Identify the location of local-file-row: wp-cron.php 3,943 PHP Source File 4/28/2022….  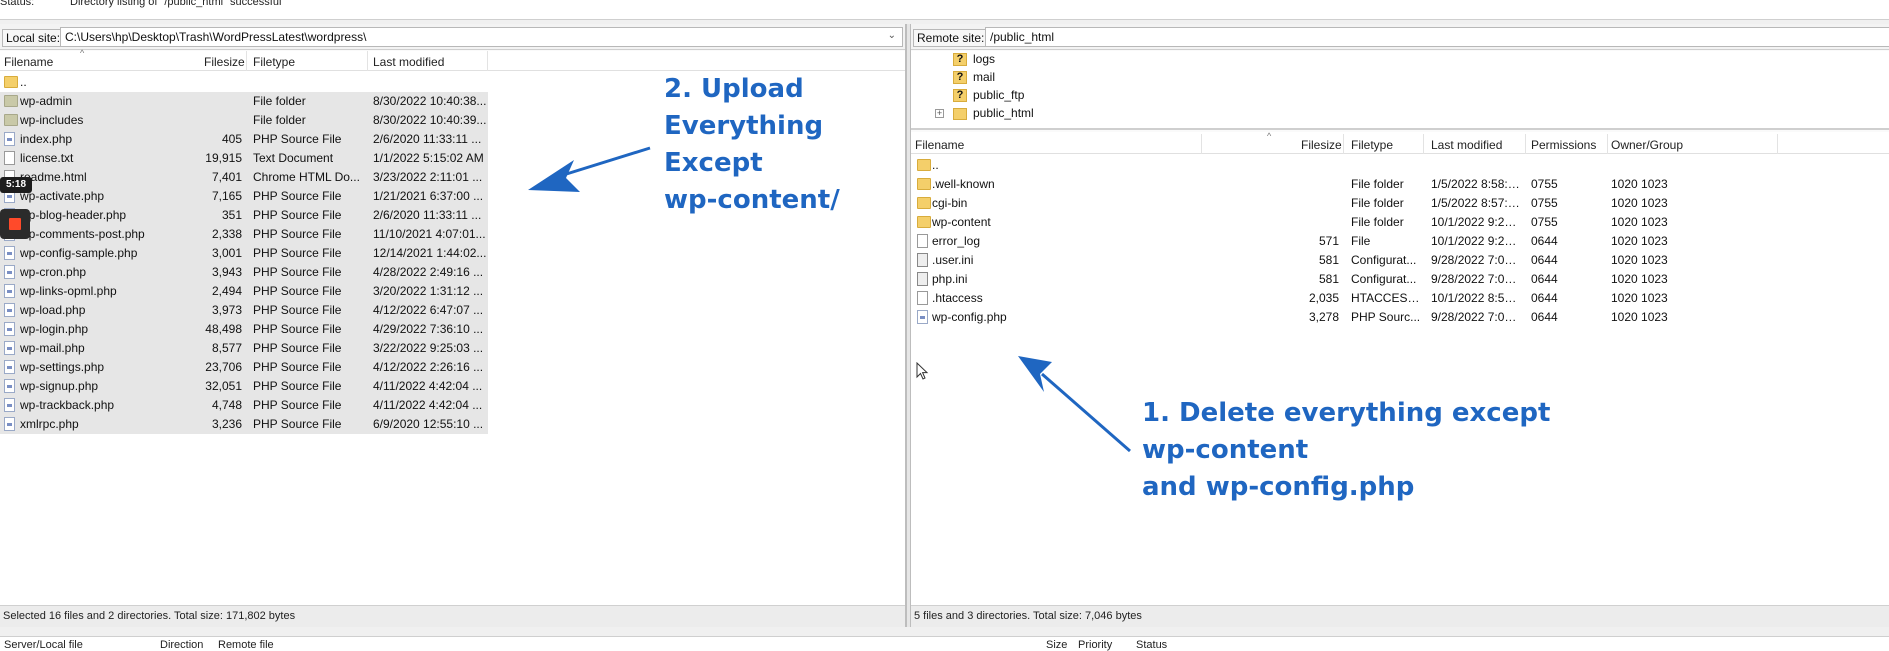
(244, 272).